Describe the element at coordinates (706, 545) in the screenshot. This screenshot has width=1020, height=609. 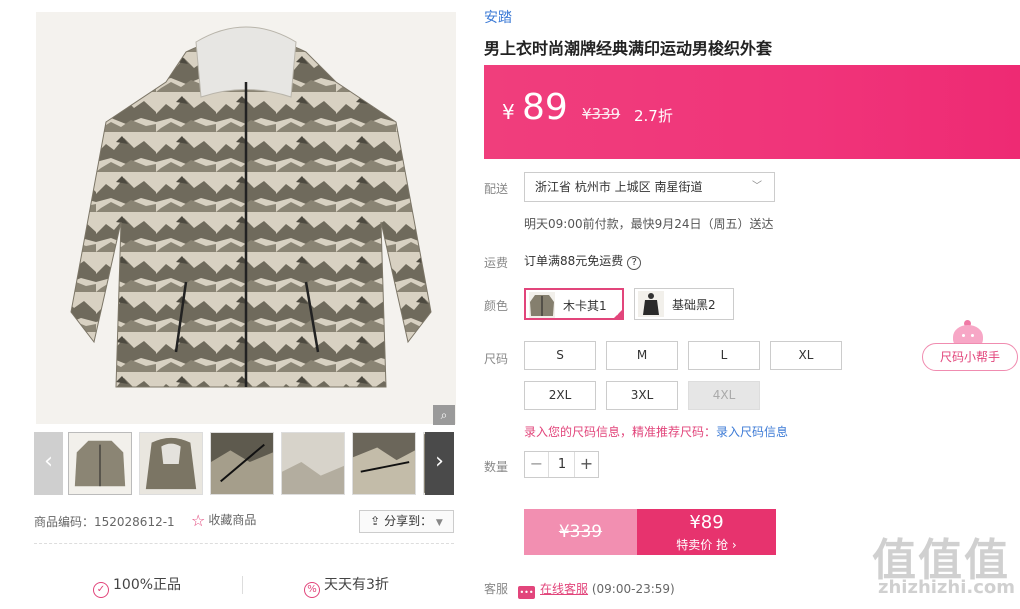
I see `buy-label: 特卖价 抢 ›` at that location.